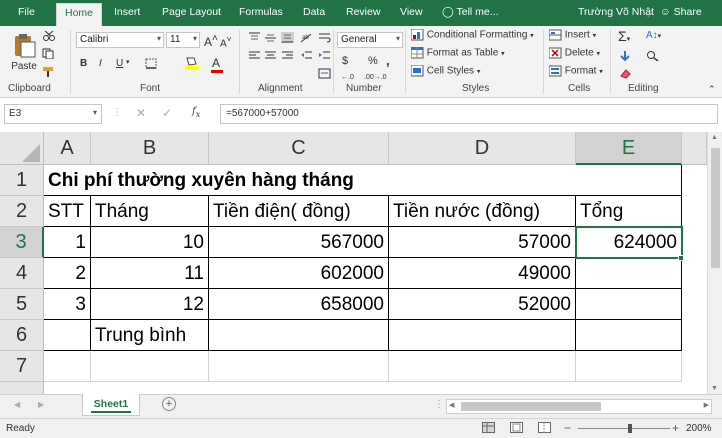 This screenshot has height=438, width=722. Describe the element at coordinates (489, 428) in the screenshot. I see `normal-view-icon` at that location.